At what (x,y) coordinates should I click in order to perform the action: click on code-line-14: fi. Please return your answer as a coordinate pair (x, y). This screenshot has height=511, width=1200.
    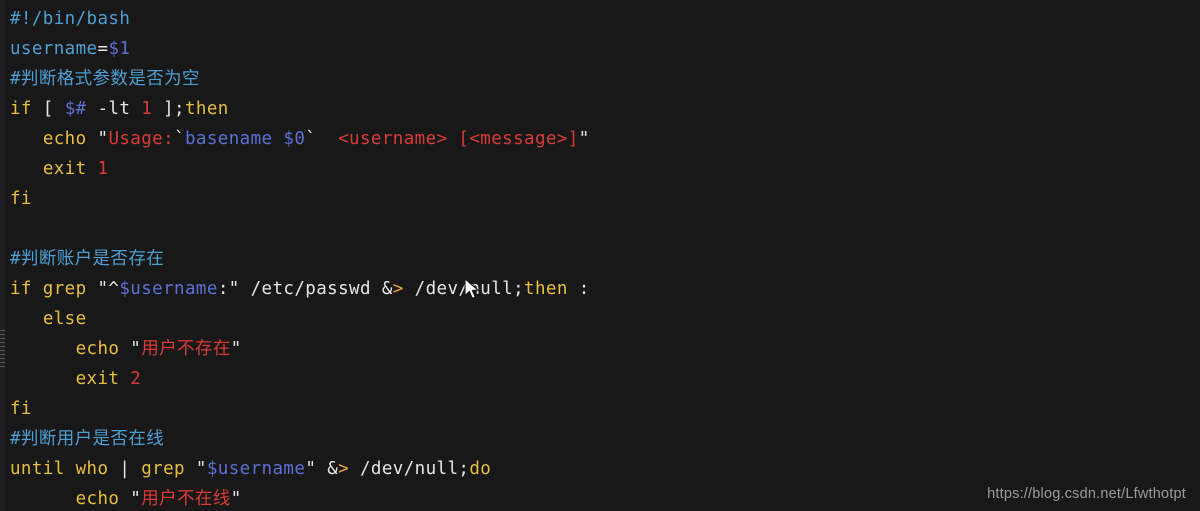
    Looking at the image, I should click on (295, 409).